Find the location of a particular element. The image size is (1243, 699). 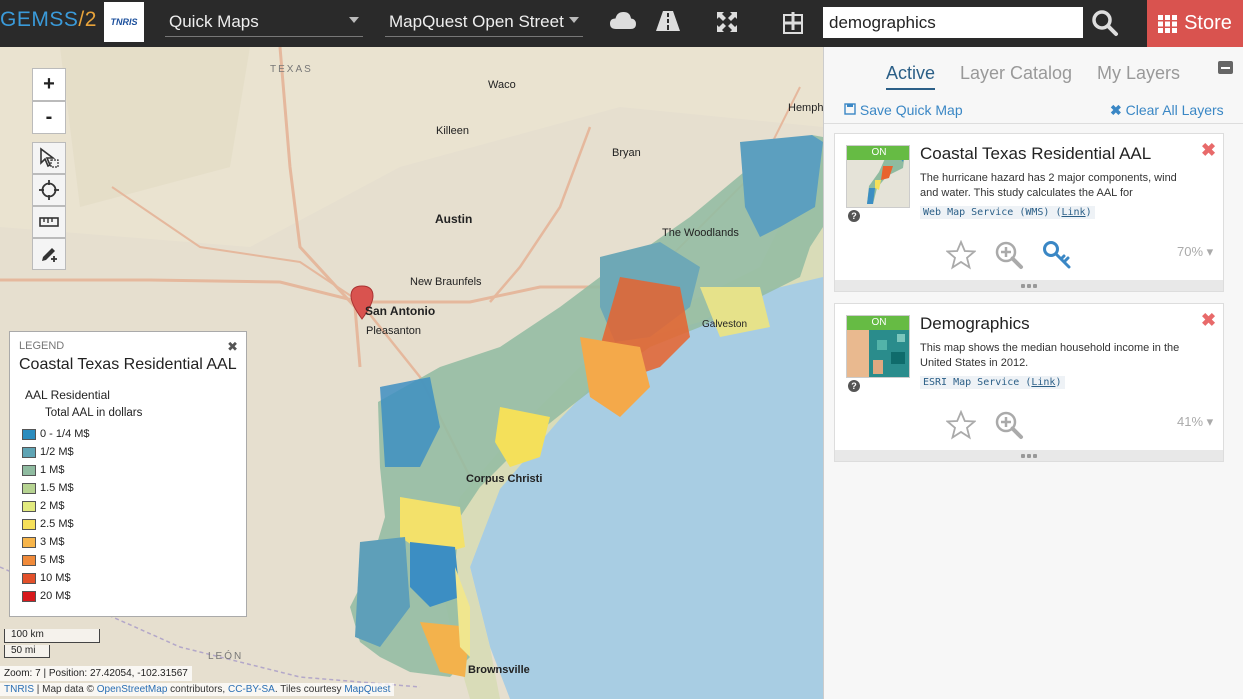

quick-maps-dropdown: Quick Maps is located at coordinates (264, 21).